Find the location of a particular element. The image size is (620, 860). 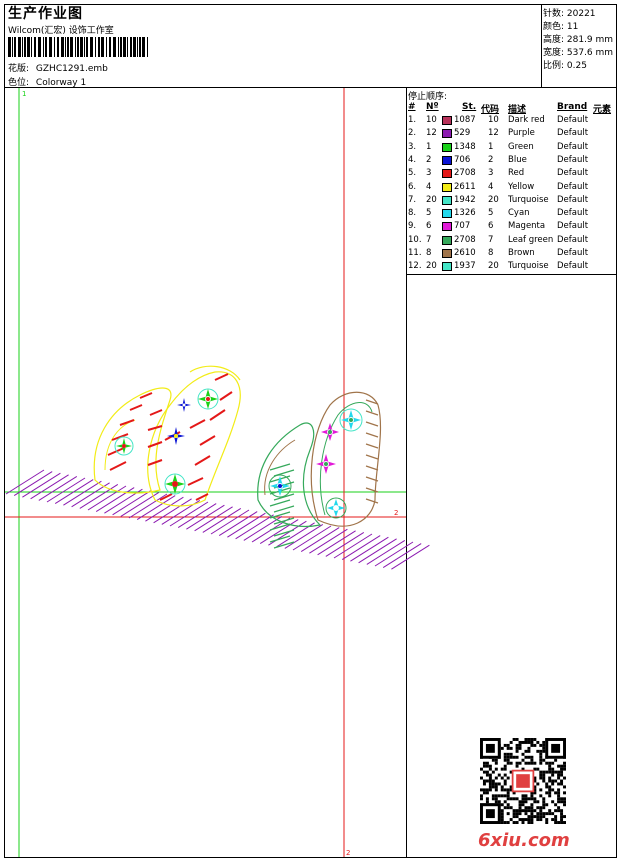

stop-row: 5. 3 2708 3 Red Default is located at coordinates (512, 174).